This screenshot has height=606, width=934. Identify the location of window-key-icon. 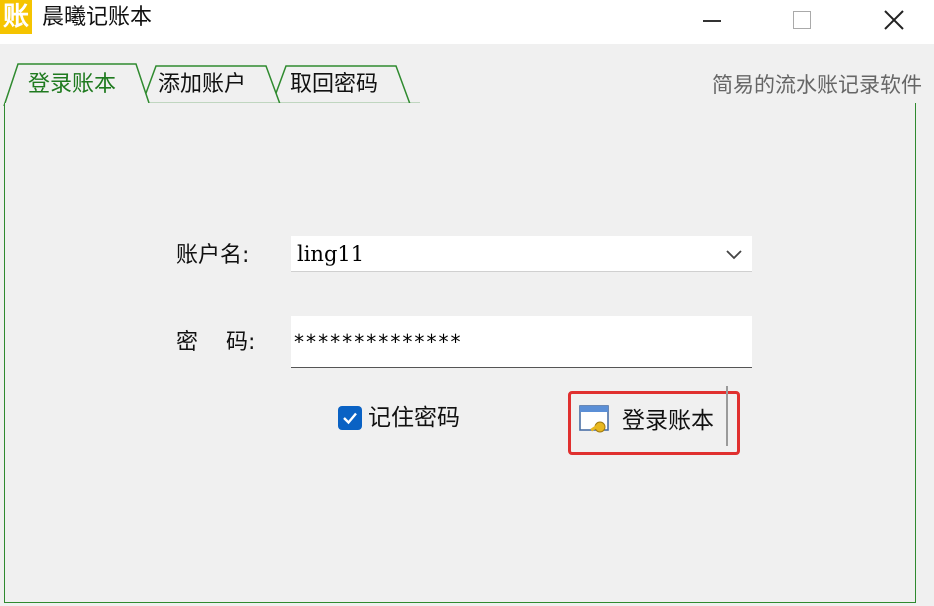
(594, 419).